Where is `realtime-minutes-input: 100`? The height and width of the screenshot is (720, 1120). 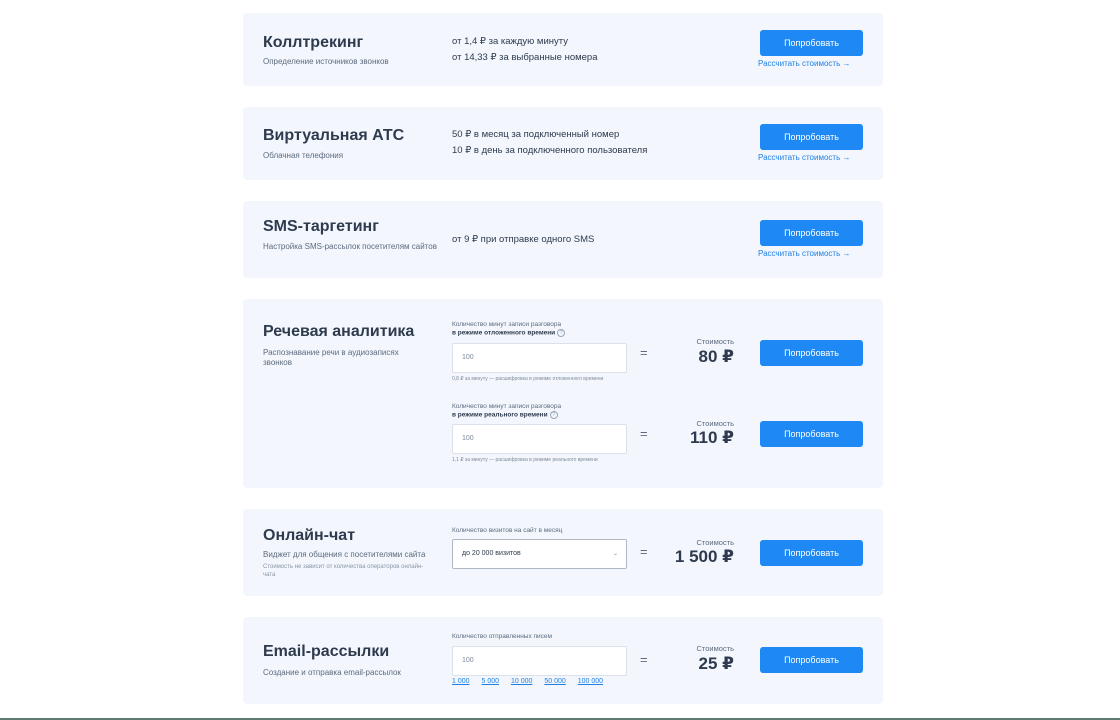
realtime-minutes-input: 100 is located at coordinates (539, 439).